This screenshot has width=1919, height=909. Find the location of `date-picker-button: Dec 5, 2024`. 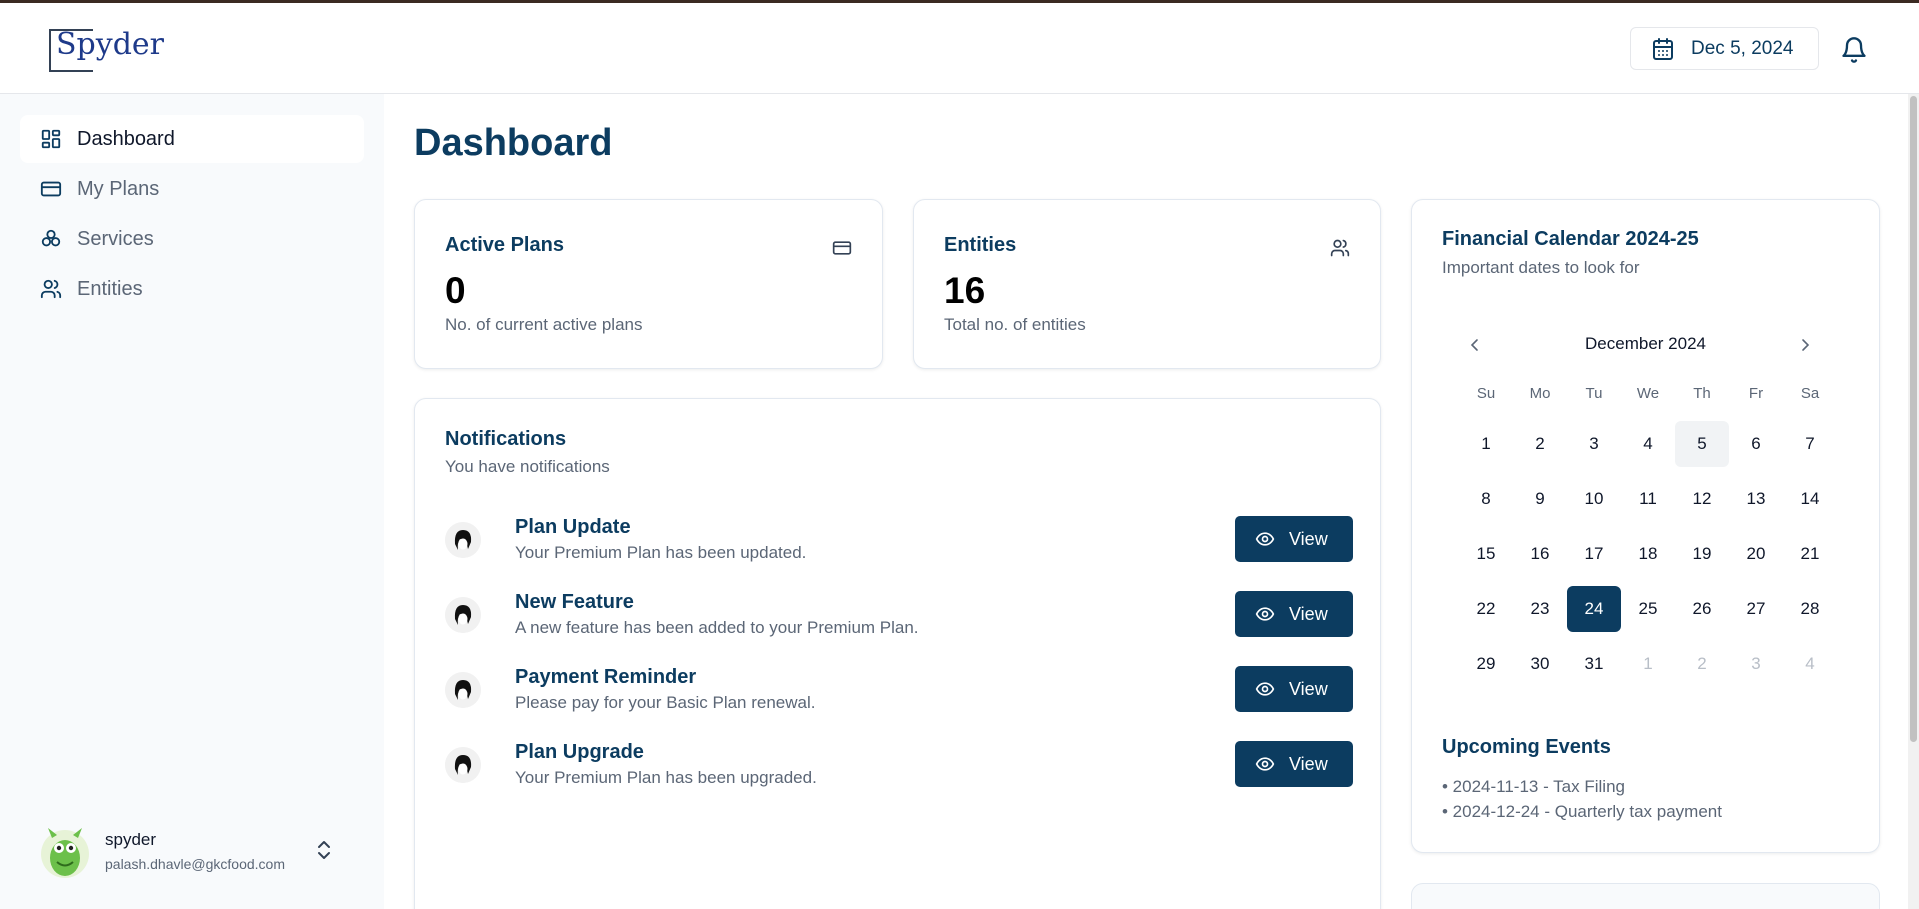

date-picker-button: Dec 5, 2024 is located at coordinates (1724, 48).